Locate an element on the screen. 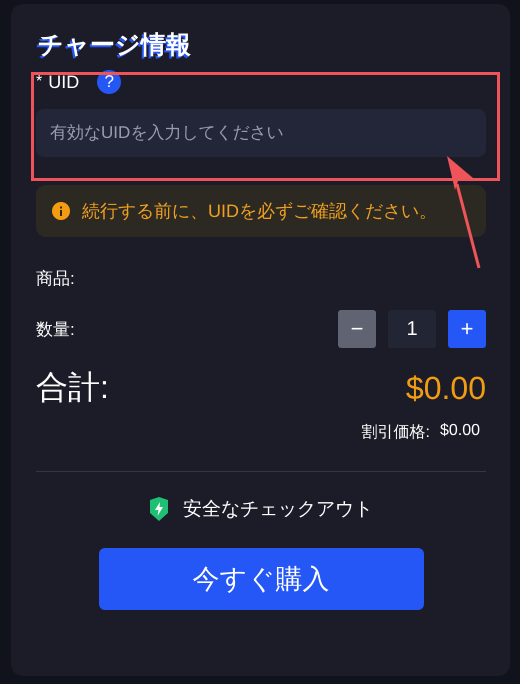  secure-checkout-text: 安全なチェックアウト is located at coordinates (278, 510).